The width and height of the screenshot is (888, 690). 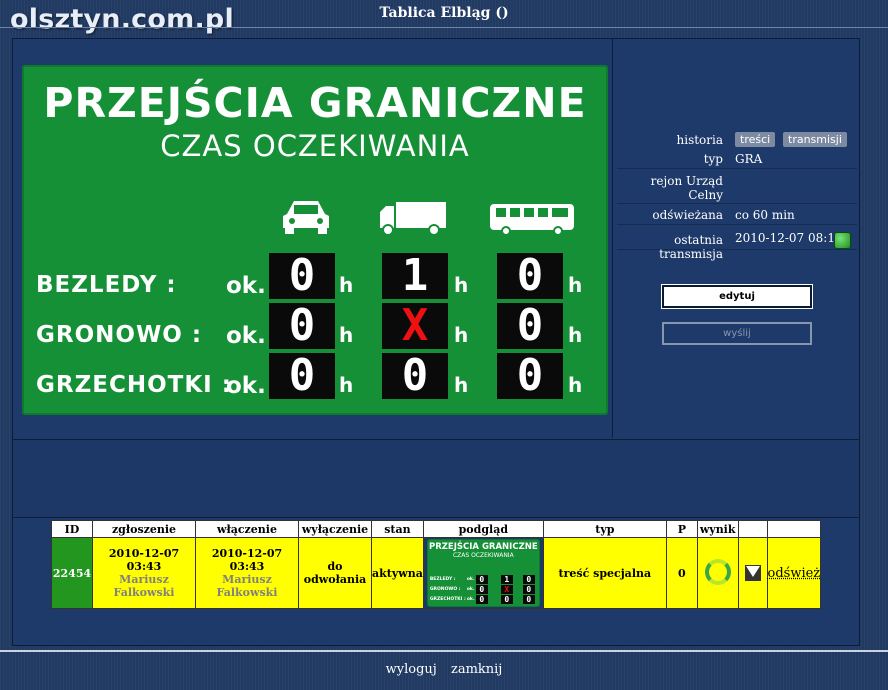 What do you see at coordinates (444, 651) in the screenshot?
I see `footer-divider` at bounding box center [444, 651].